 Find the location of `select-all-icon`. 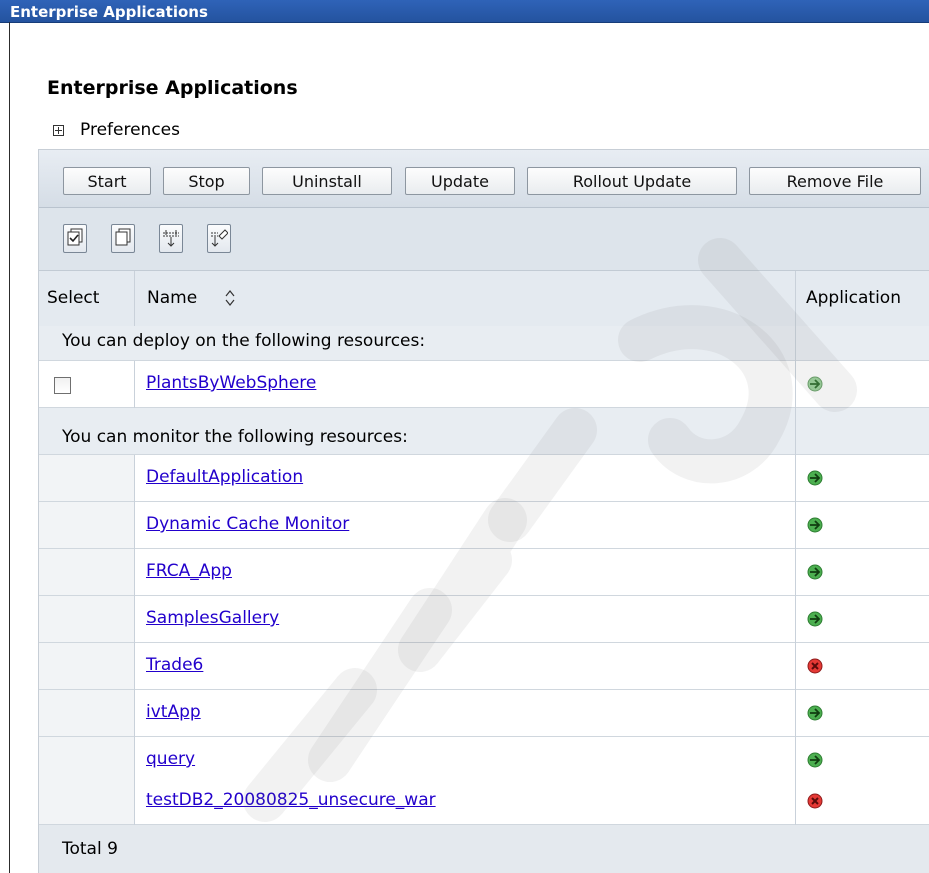

select-all-icon is located at coordinates (75, 238).